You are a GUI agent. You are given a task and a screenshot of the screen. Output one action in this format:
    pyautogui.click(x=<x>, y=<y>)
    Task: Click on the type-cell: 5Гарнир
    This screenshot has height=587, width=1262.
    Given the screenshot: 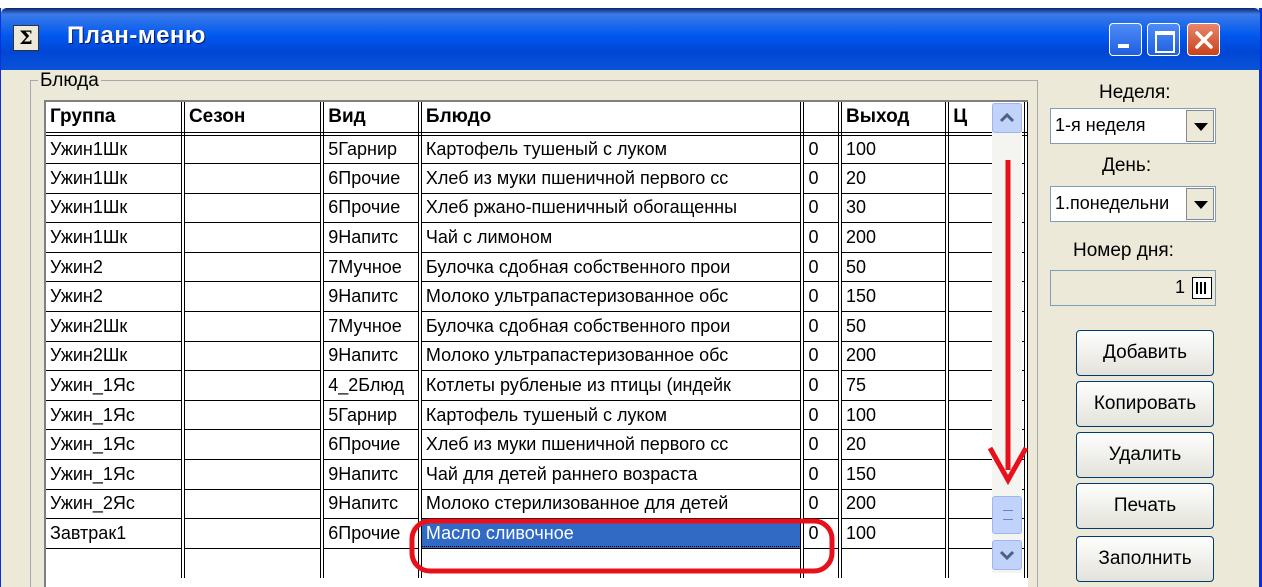 What is the action you would take?
    pyautogui.click(x=372, y=415)
    